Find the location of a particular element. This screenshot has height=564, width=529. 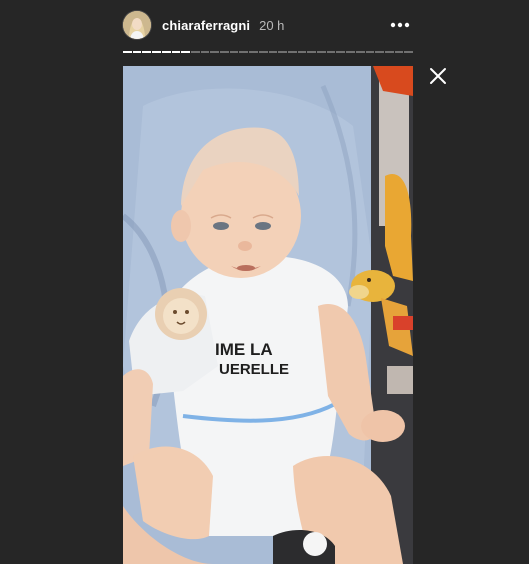

story-timestamp: 20 h is located at coordinates (272, 25).